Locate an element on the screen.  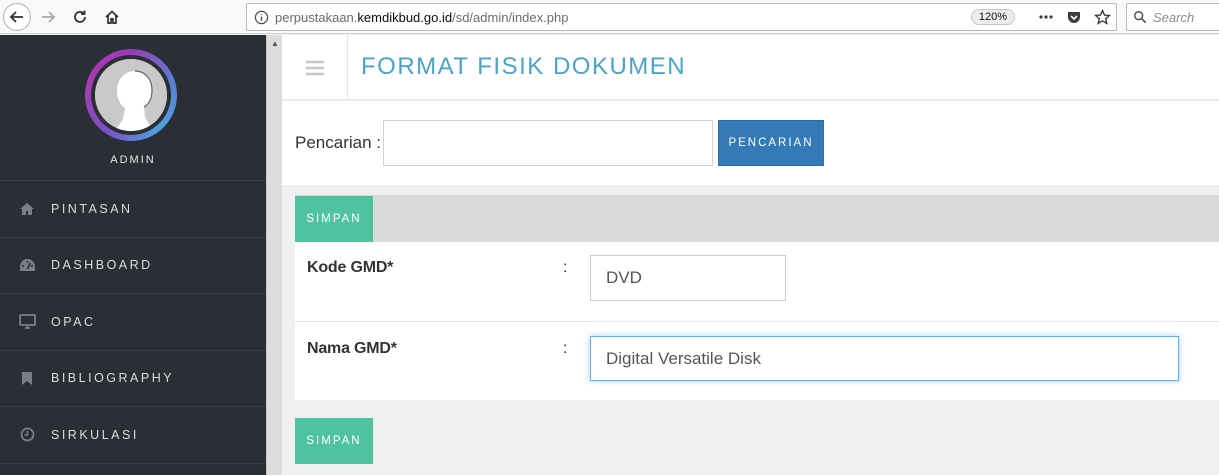
pocket-icon is located at coordinates (1074, 17).